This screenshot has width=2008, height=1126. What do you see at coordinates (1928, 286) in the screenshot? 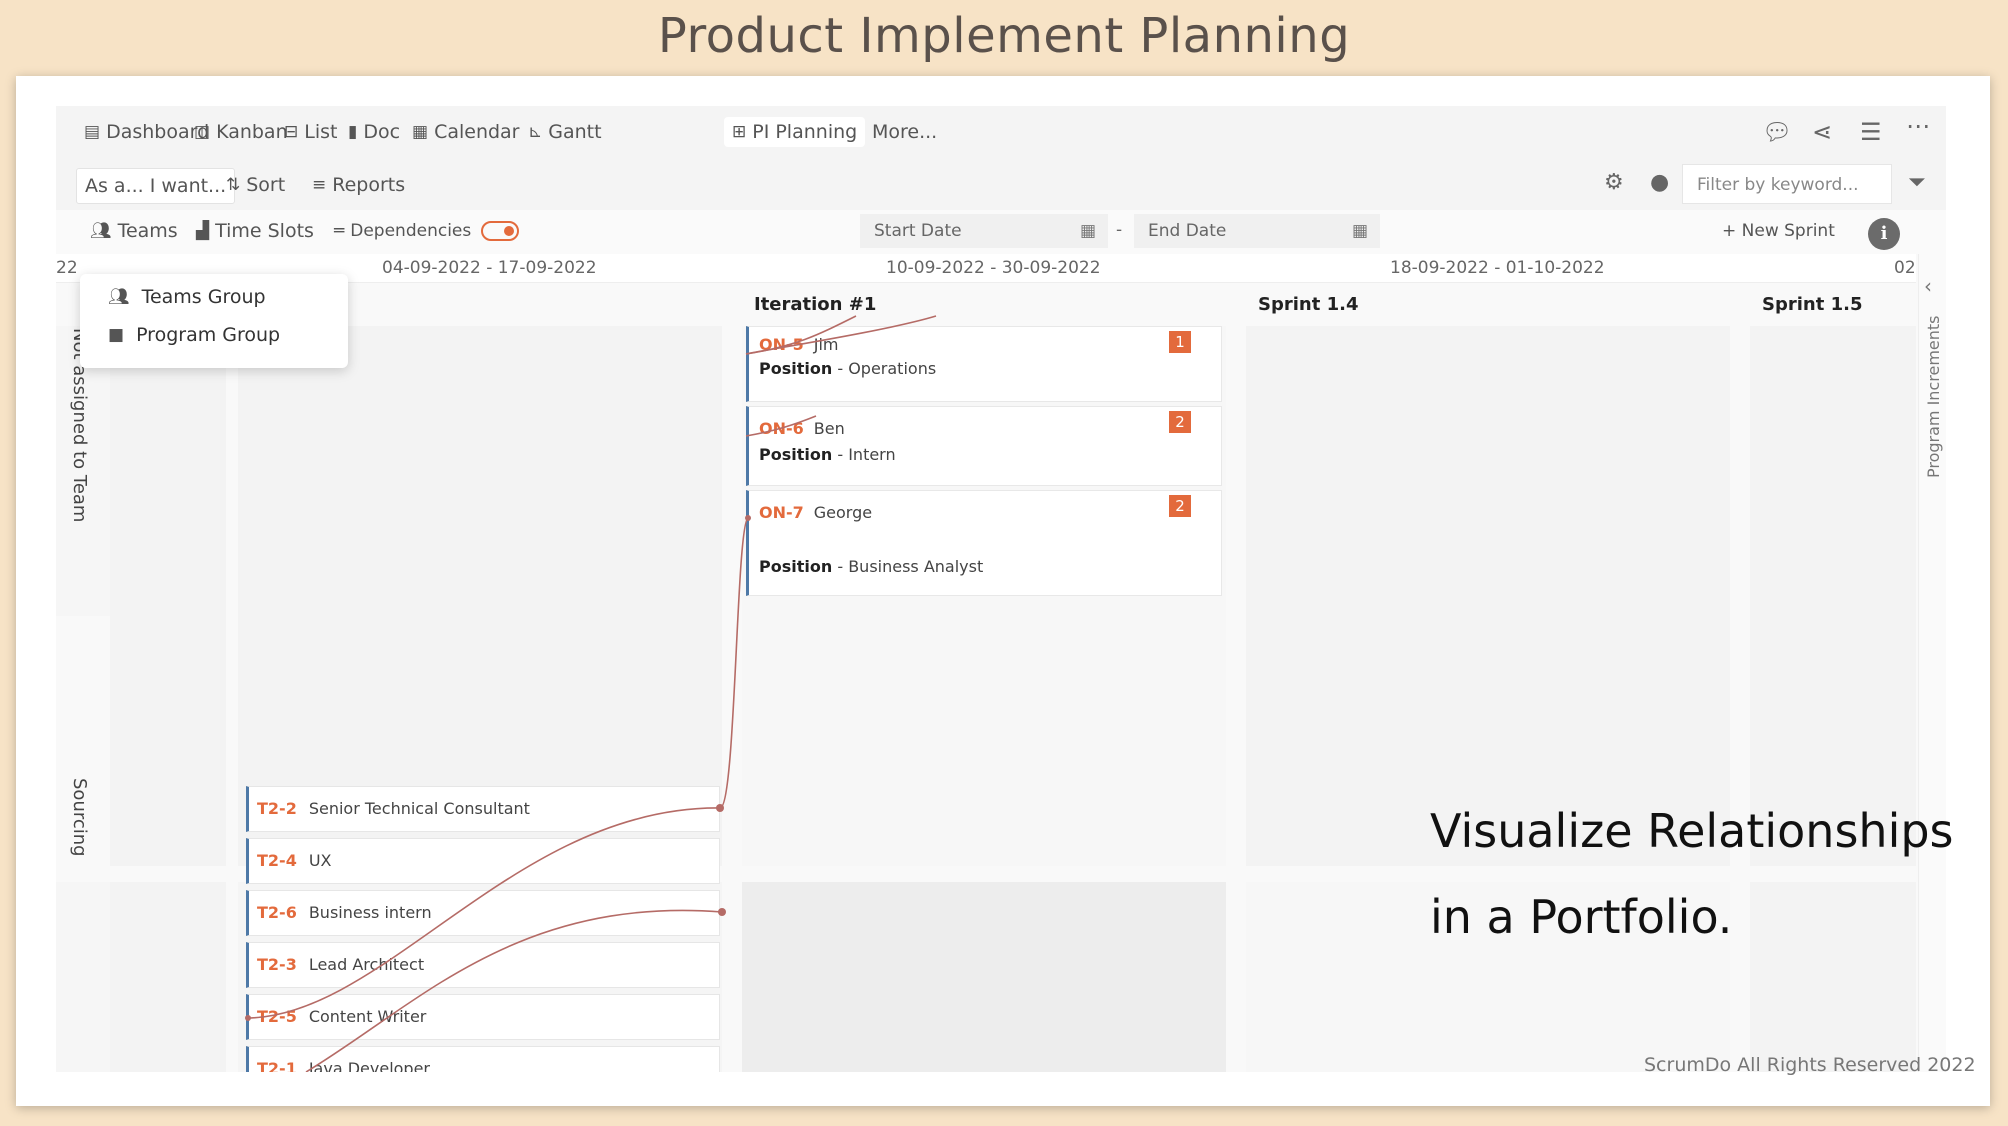
I see `chevron-left-icon: ‹` at bounding box center [1928, 286].